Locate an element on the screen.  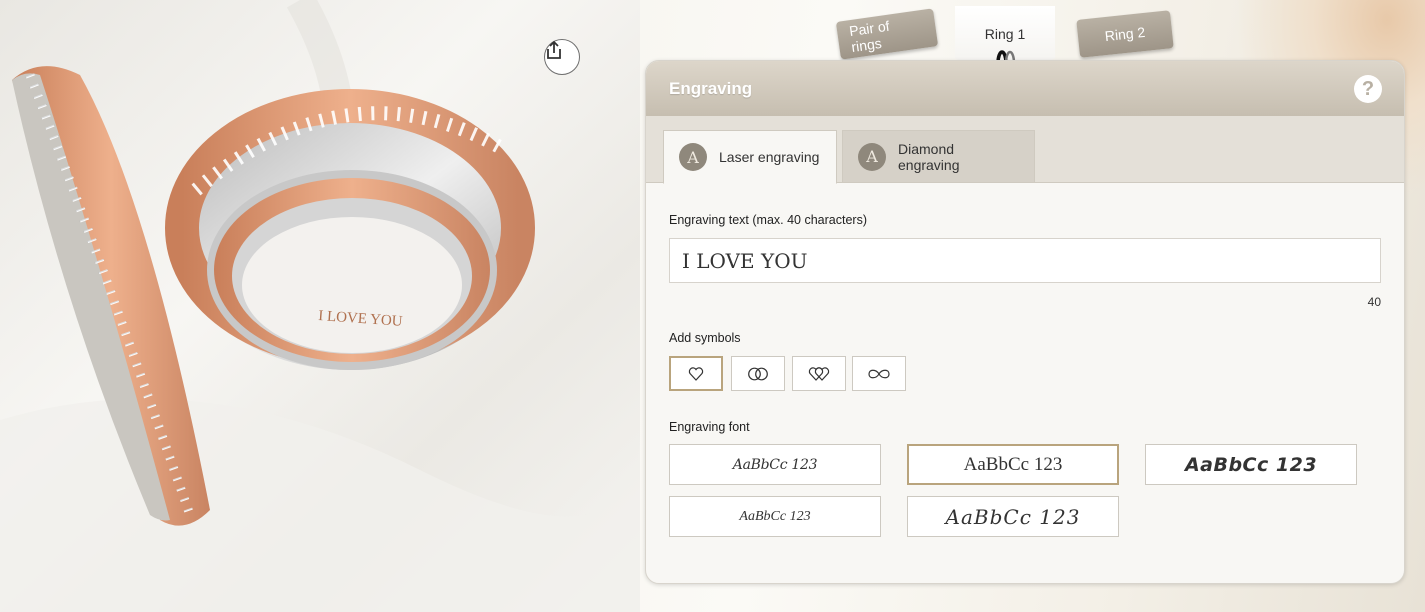
tab-laser-engraving: A Laser engraving is located at coordinates (750, 157).